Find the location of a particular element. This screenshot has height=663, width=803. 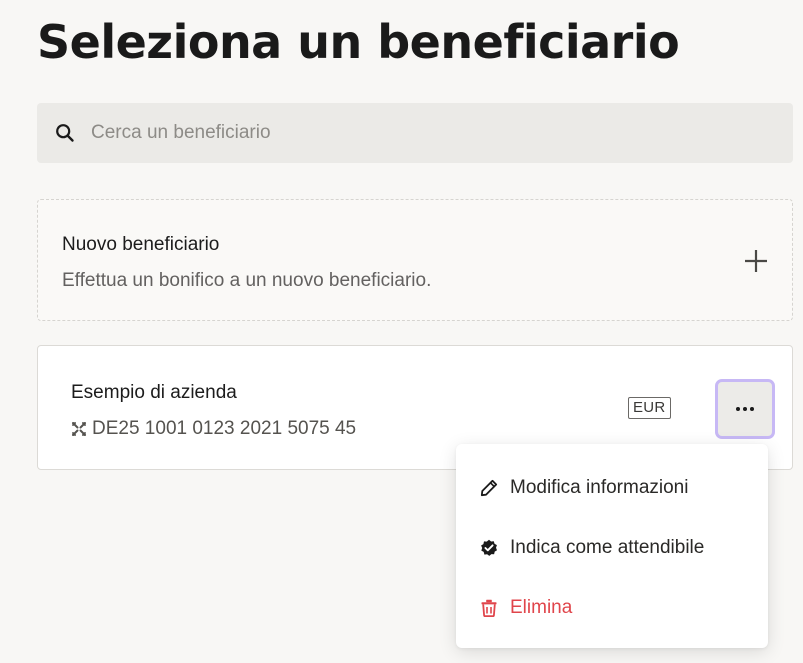

verified-icon is located at coordinates (489, 548).